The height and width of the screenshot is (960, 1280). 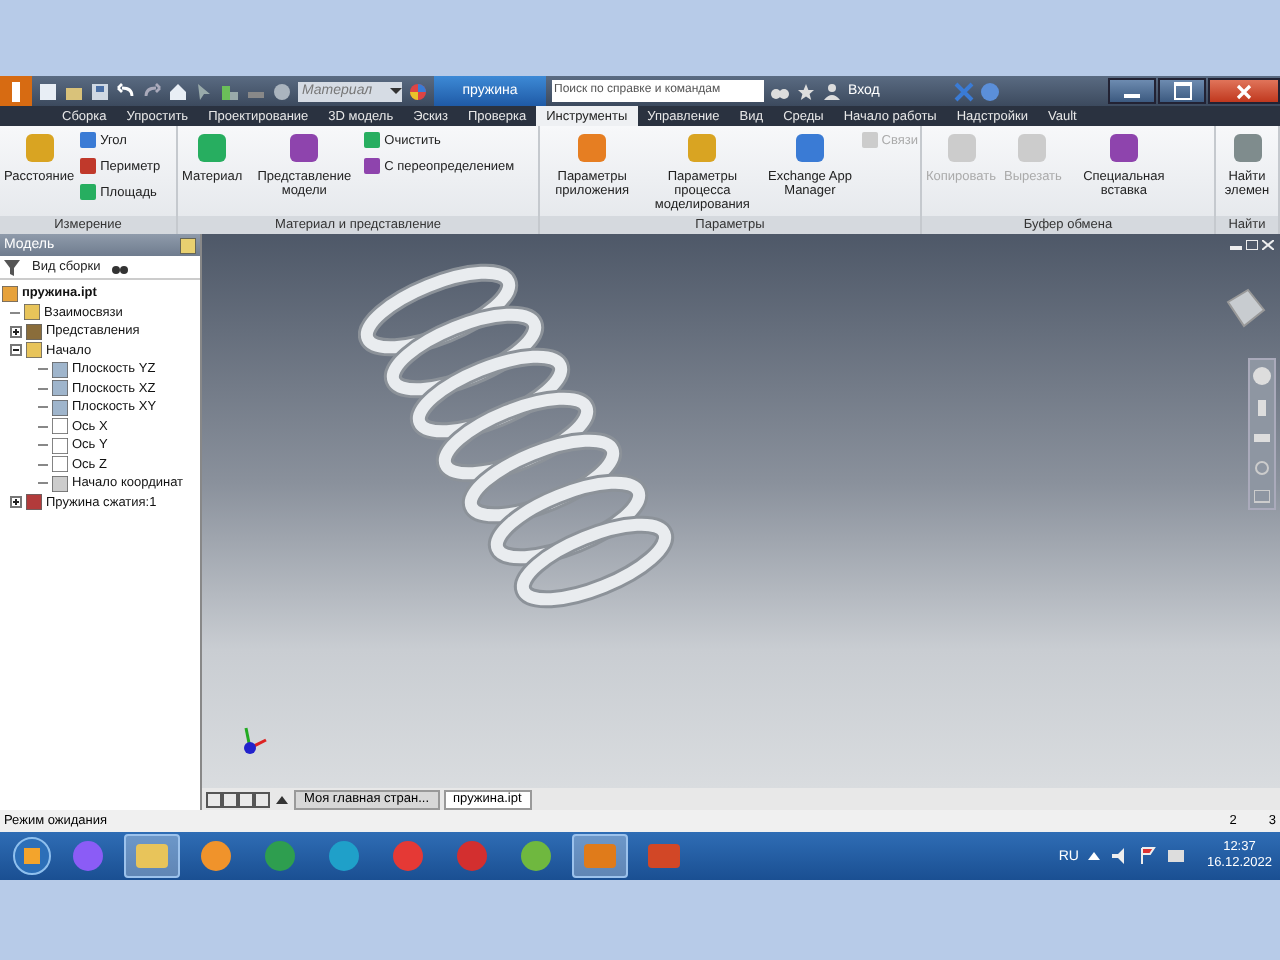 What do you see at coordinates (100, 91) in the screenshot?
I see `save-icon` at bounding box center [100, 91].